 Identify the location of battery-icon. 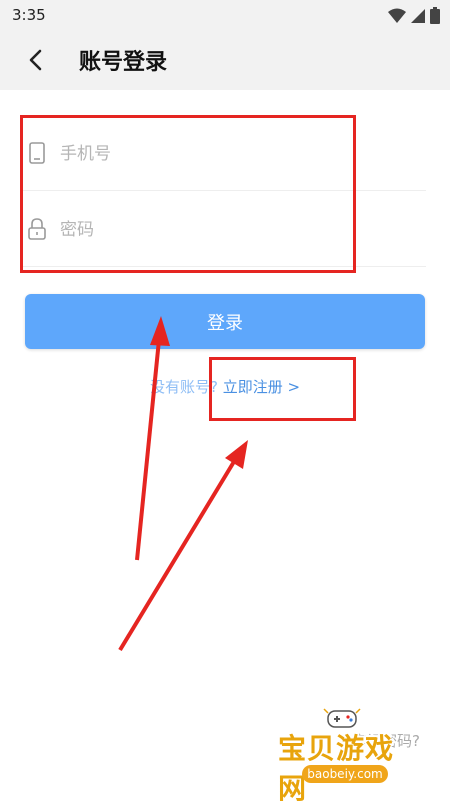
(435, 15).